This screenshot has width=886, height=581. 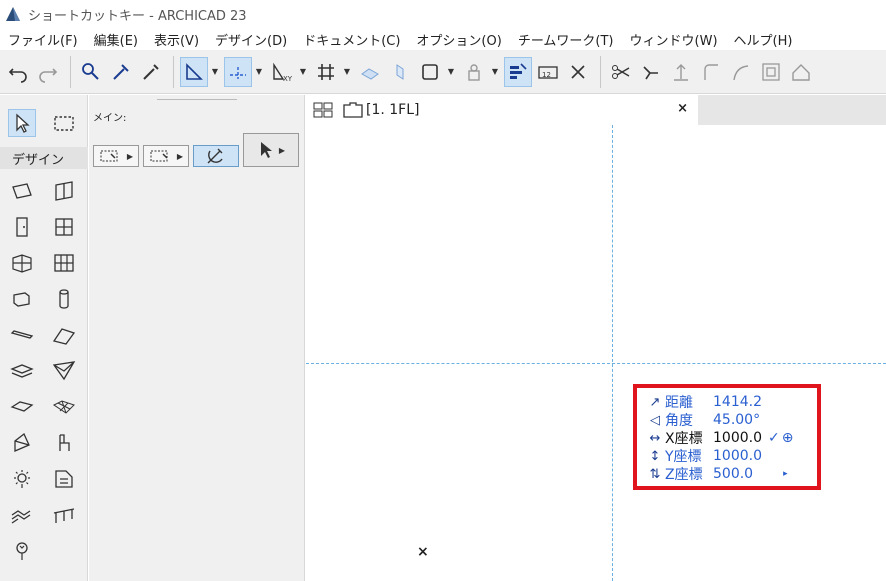 What do you see at coordinates (288, 79) in the screenshot?
I see `svg-text: XY` at bounding box center [288, 79].